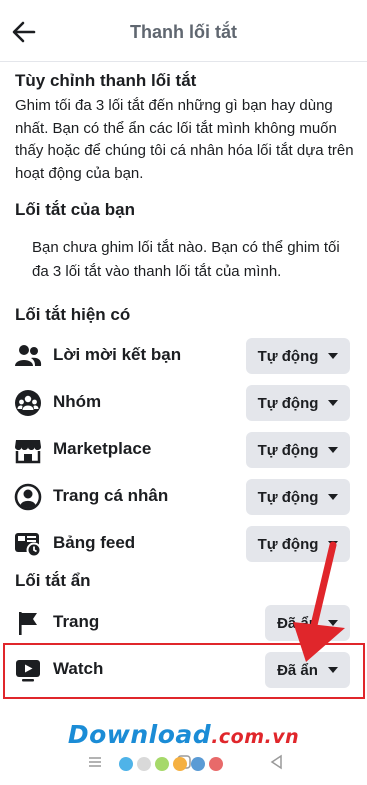 Image resolution: width=367 pixels, height=785 pixels. What do you see at coordinates (183, 403) in the screenshot?
I see `shortcut-row-groups: Nhóm Tự động` at bounding box center [183, 403].